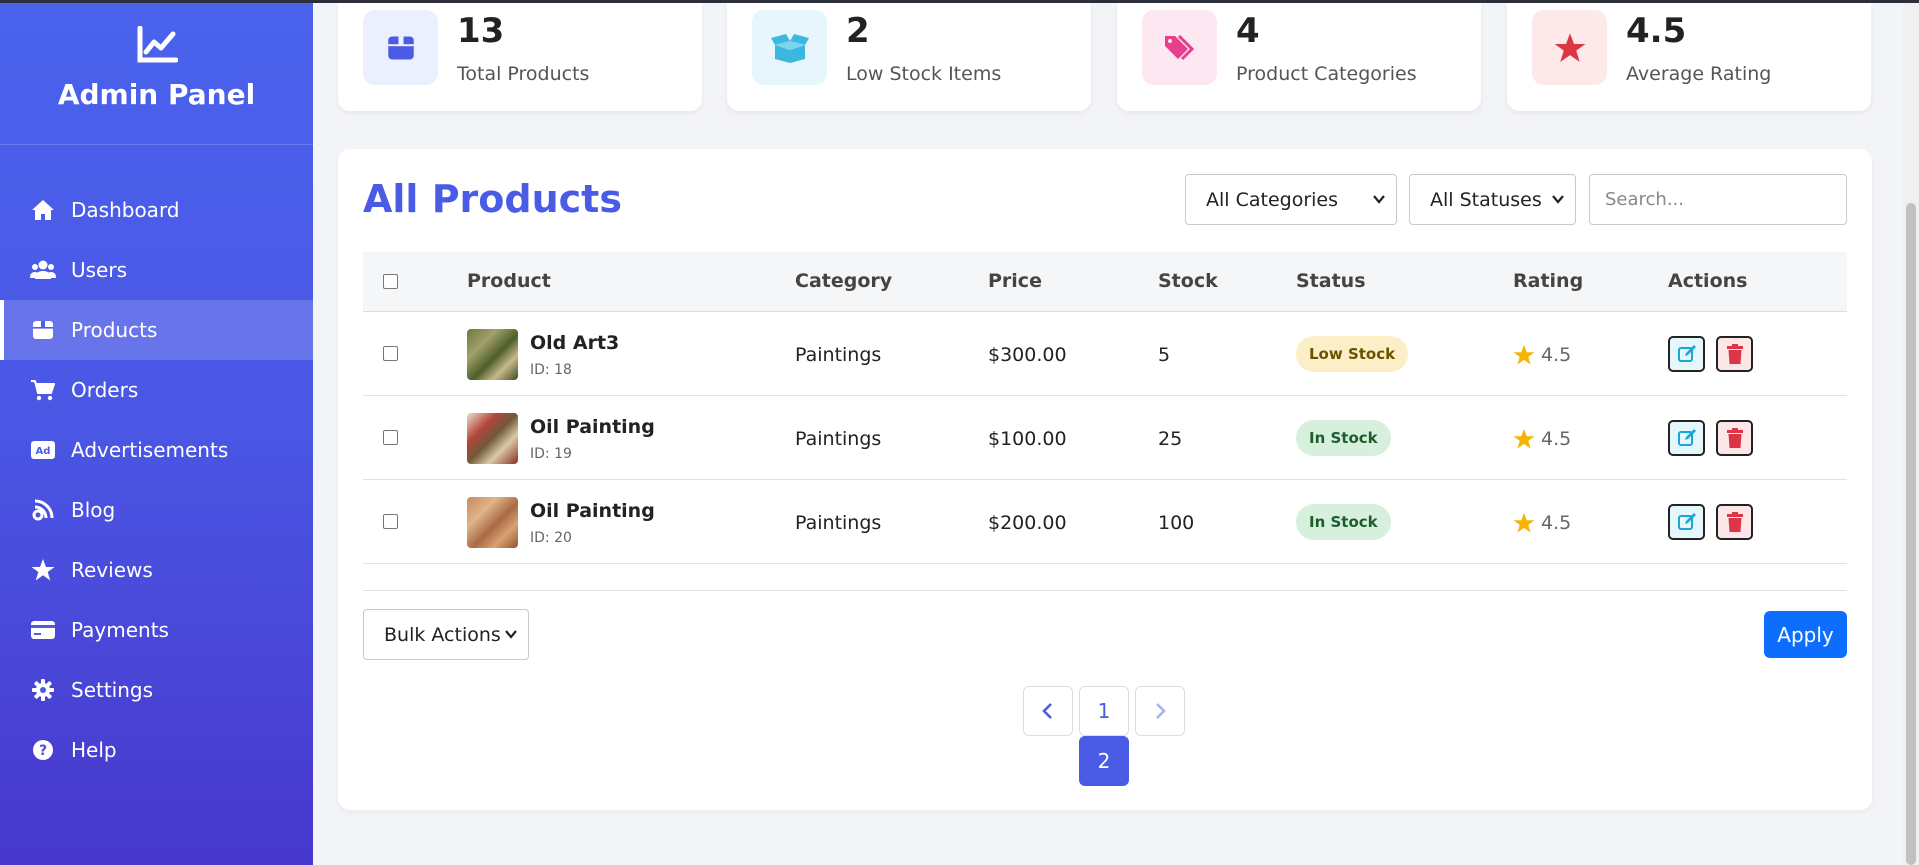  What do you see at coordinates (43, 510) in the screenshot?
I see `blog-icon` at bounding box center [43, 510].